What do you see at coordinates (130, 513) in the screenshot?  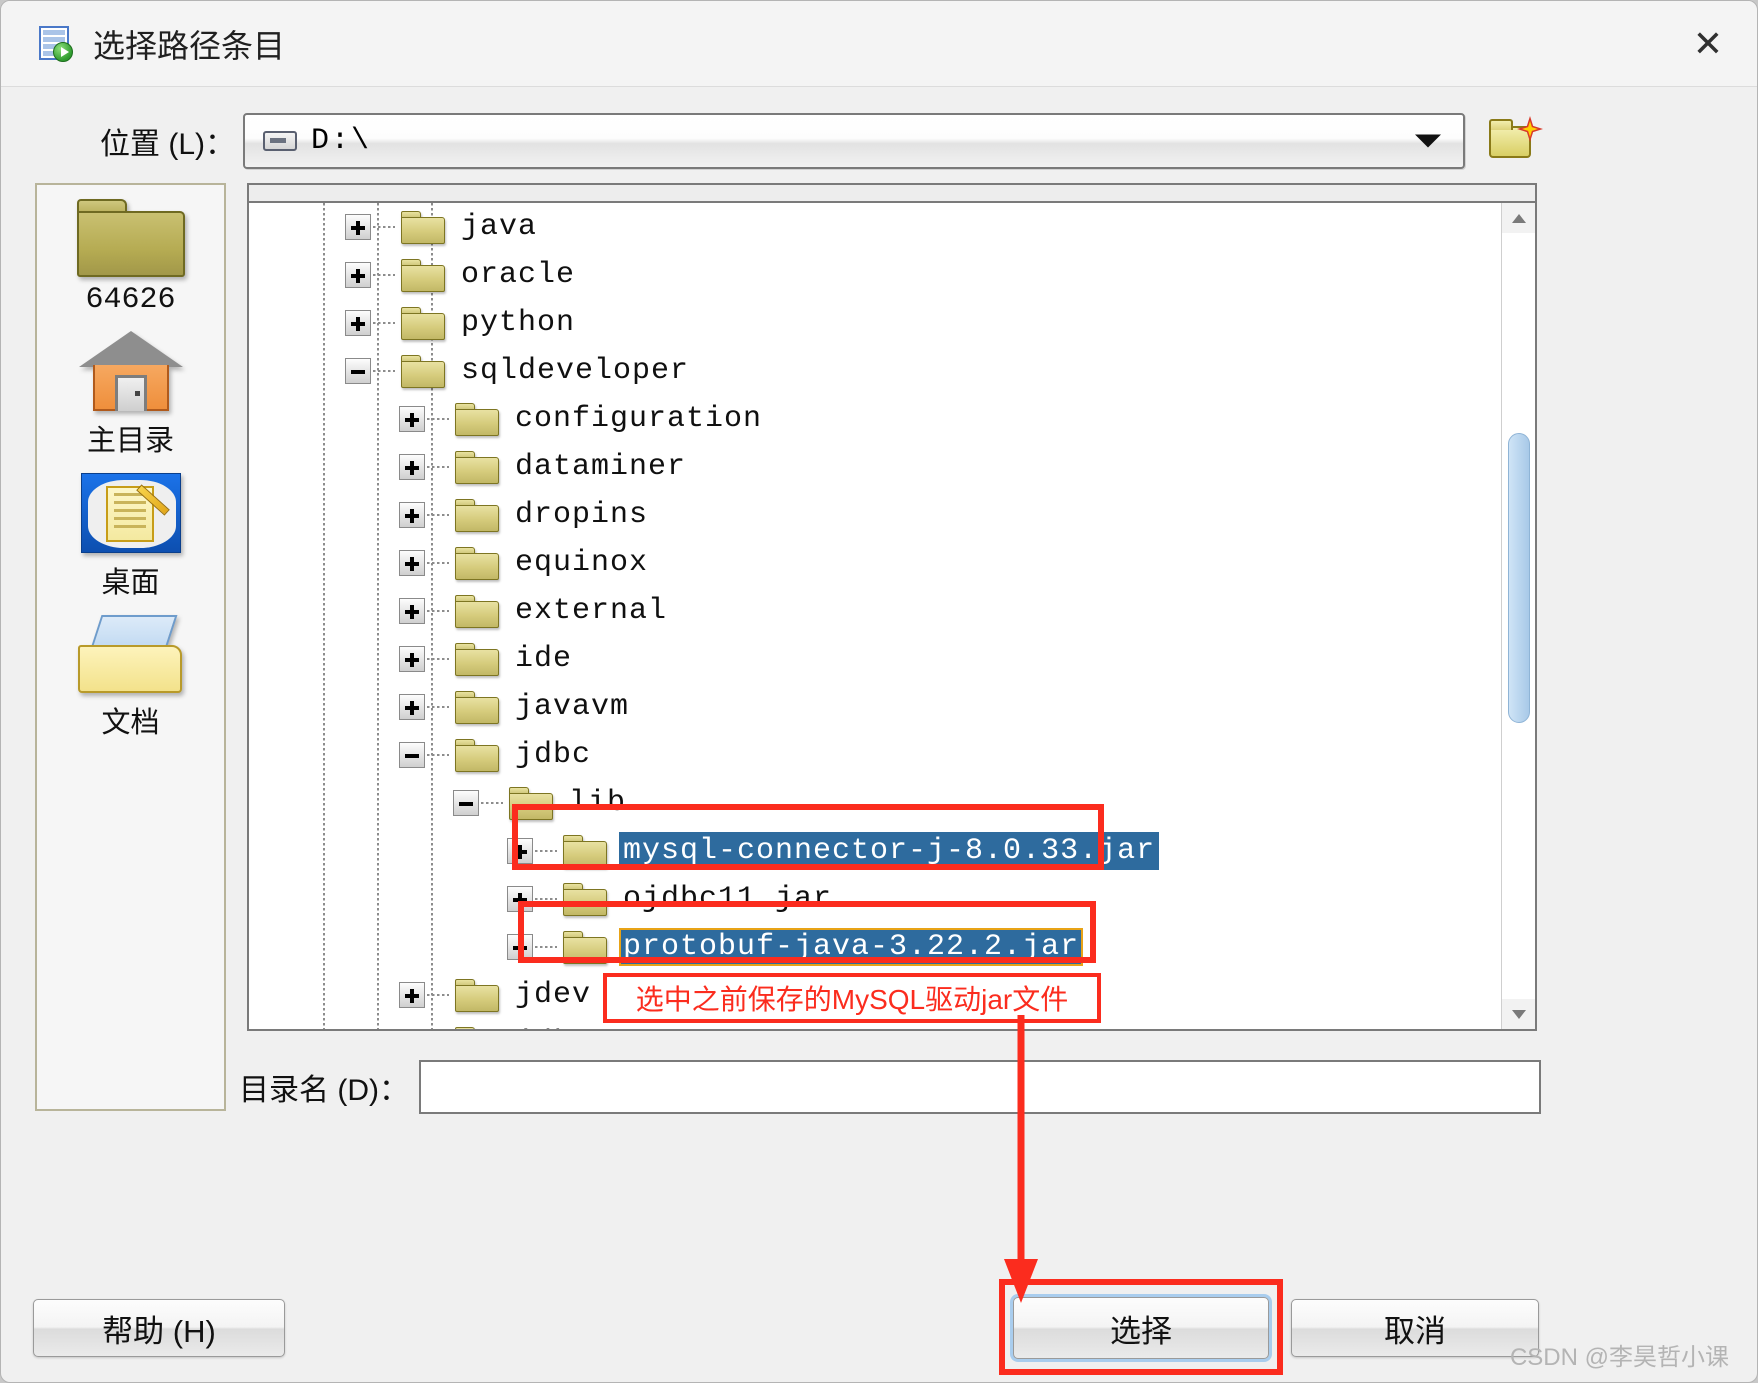 I see `desktop-icon` at bounding box center [130, 513].